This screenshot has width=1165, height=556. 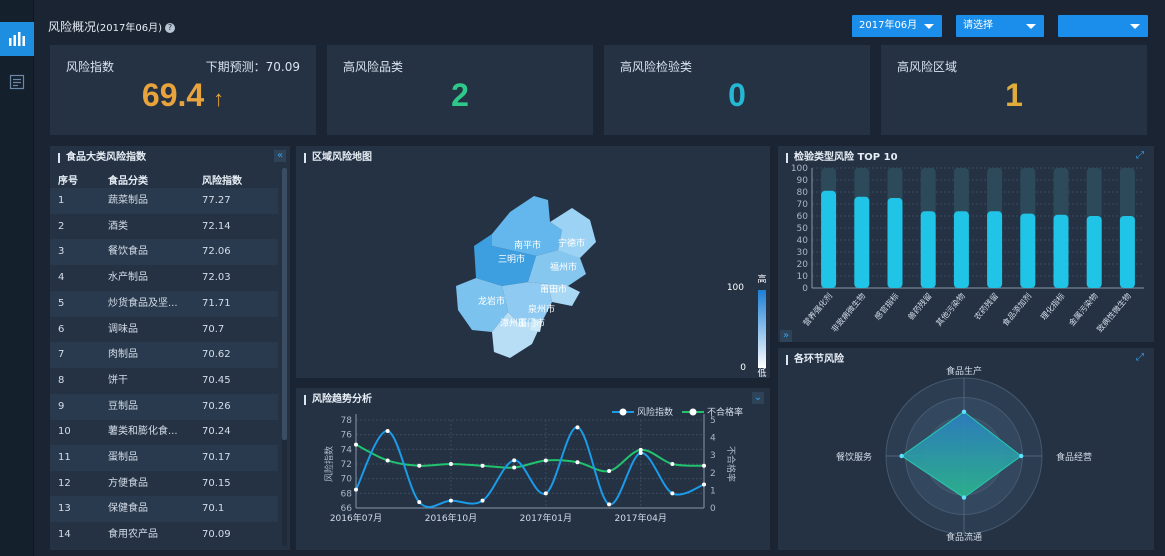 What do you see at coordinates (693, 412) in the screenshot?
I see `legend-swatch` at bounding box center [693, 412].